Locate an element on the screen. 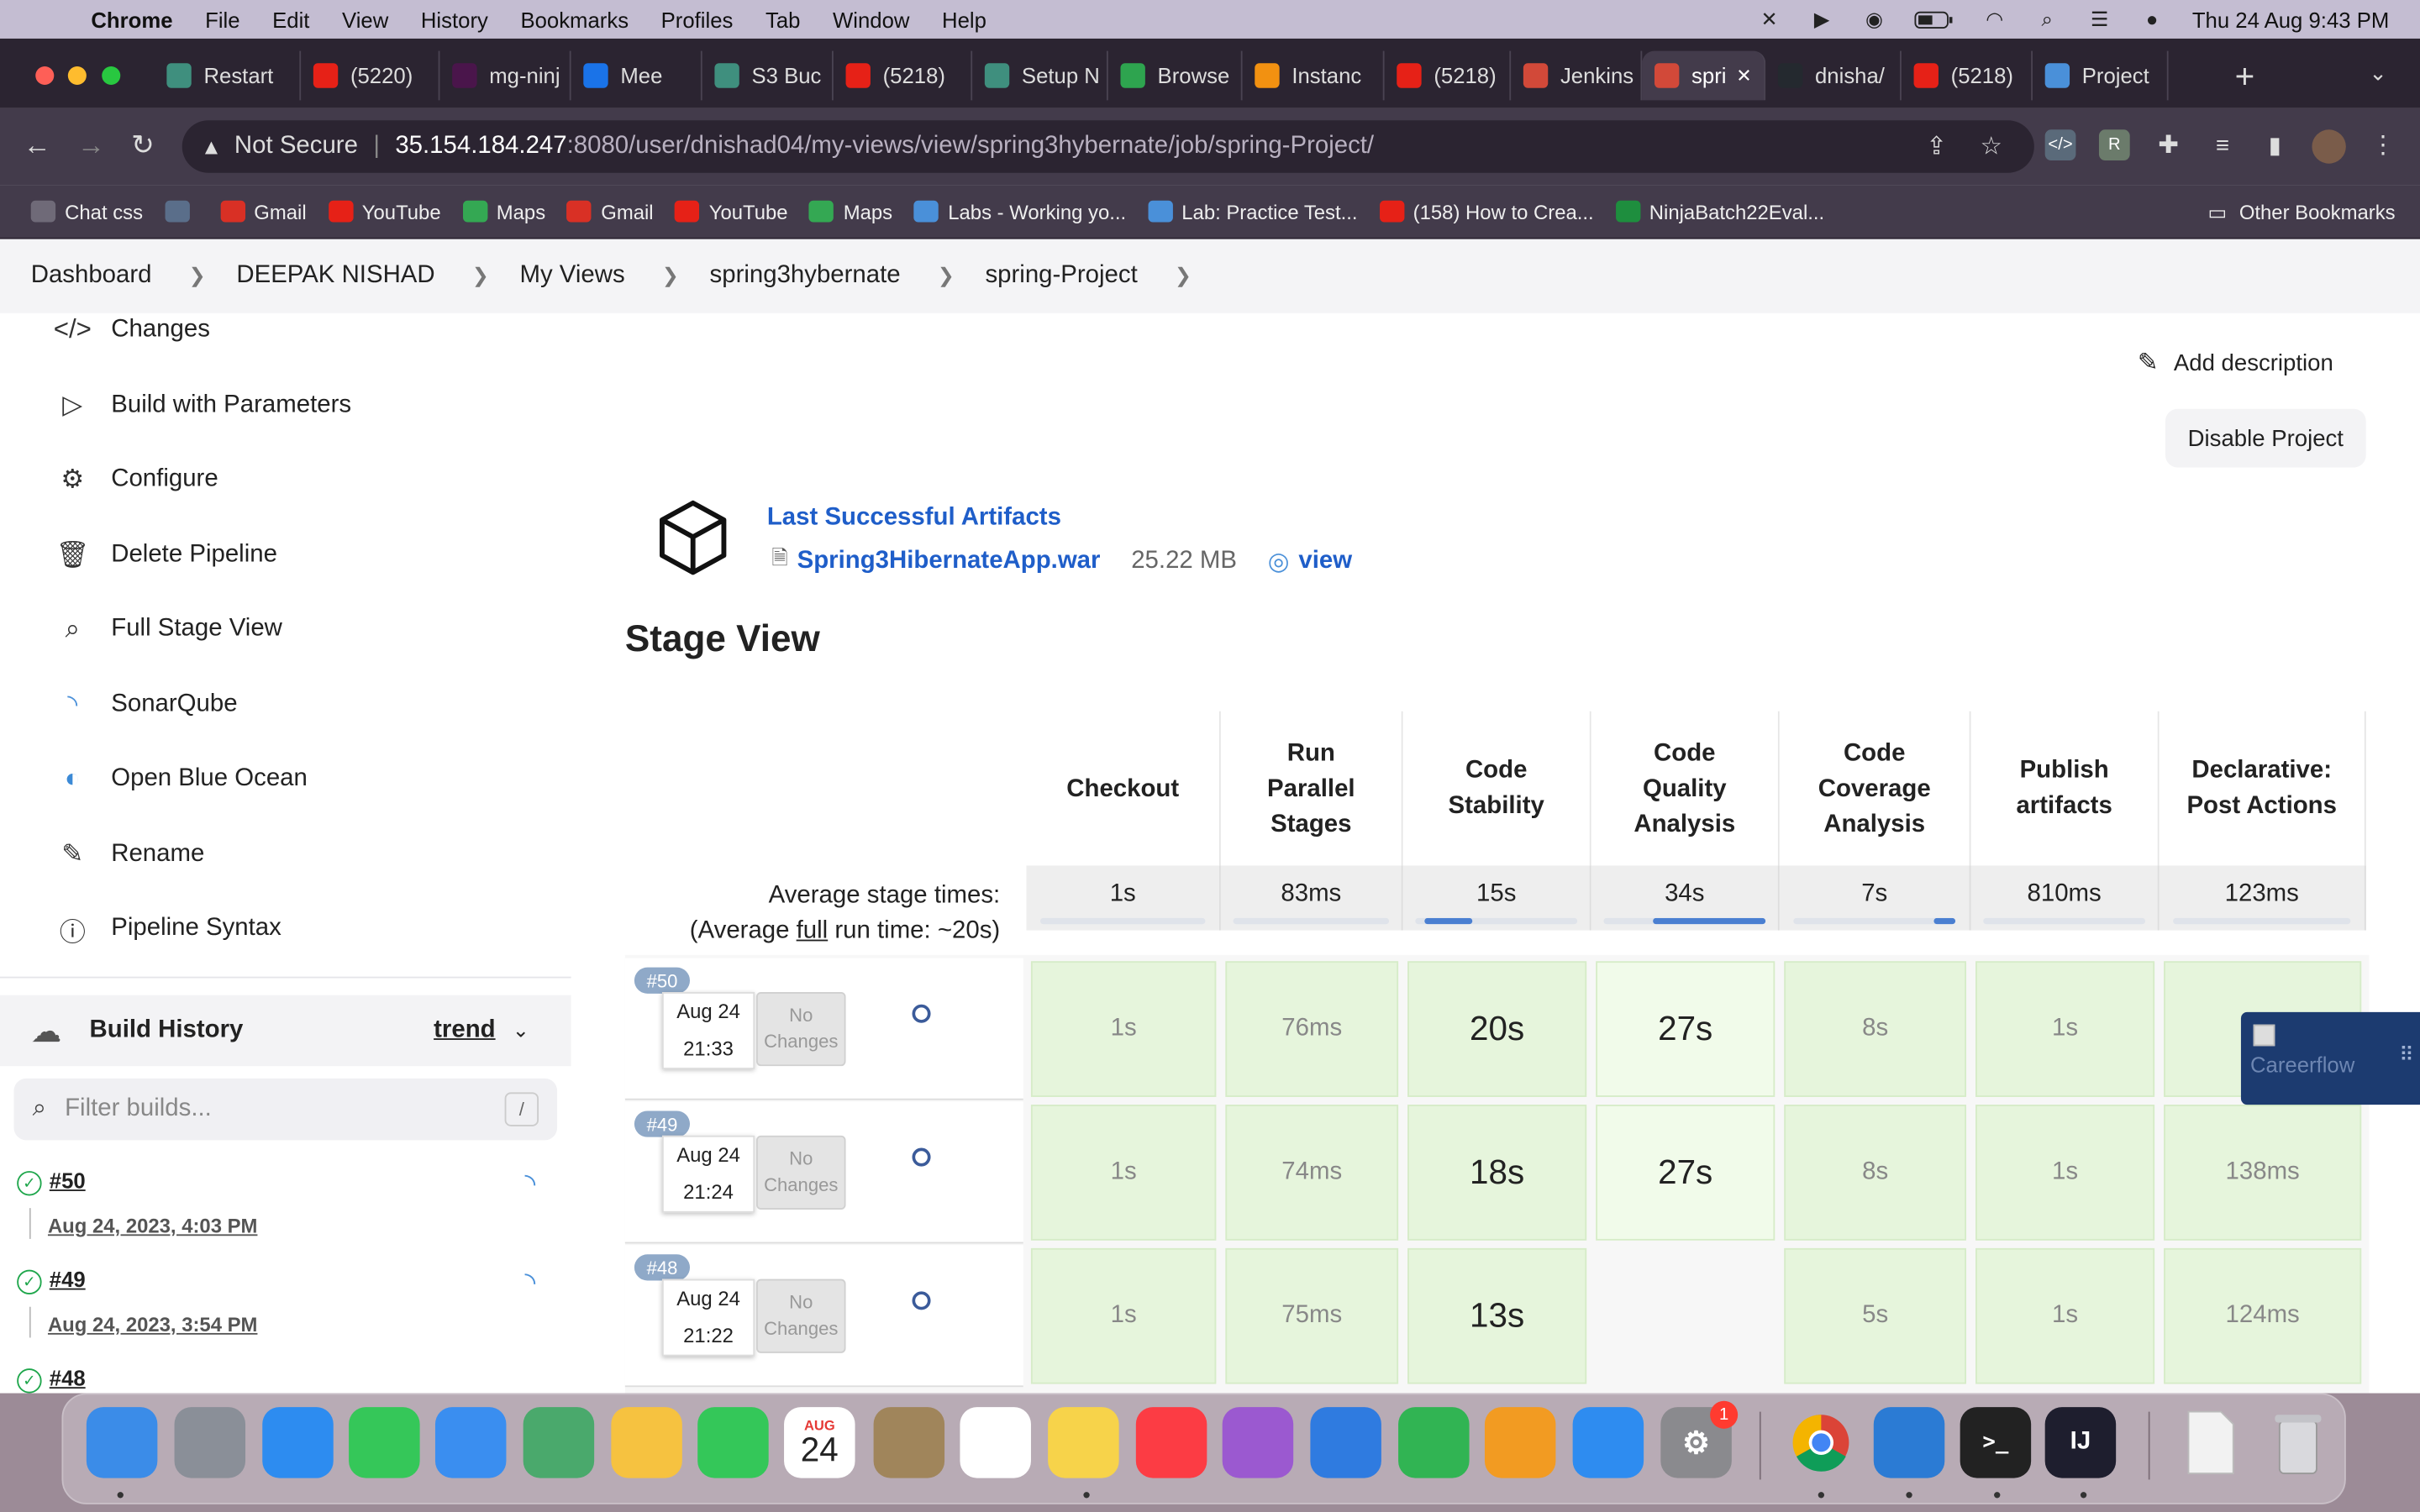  chrome-dock-icon is located at coordinates (1821, 1442).